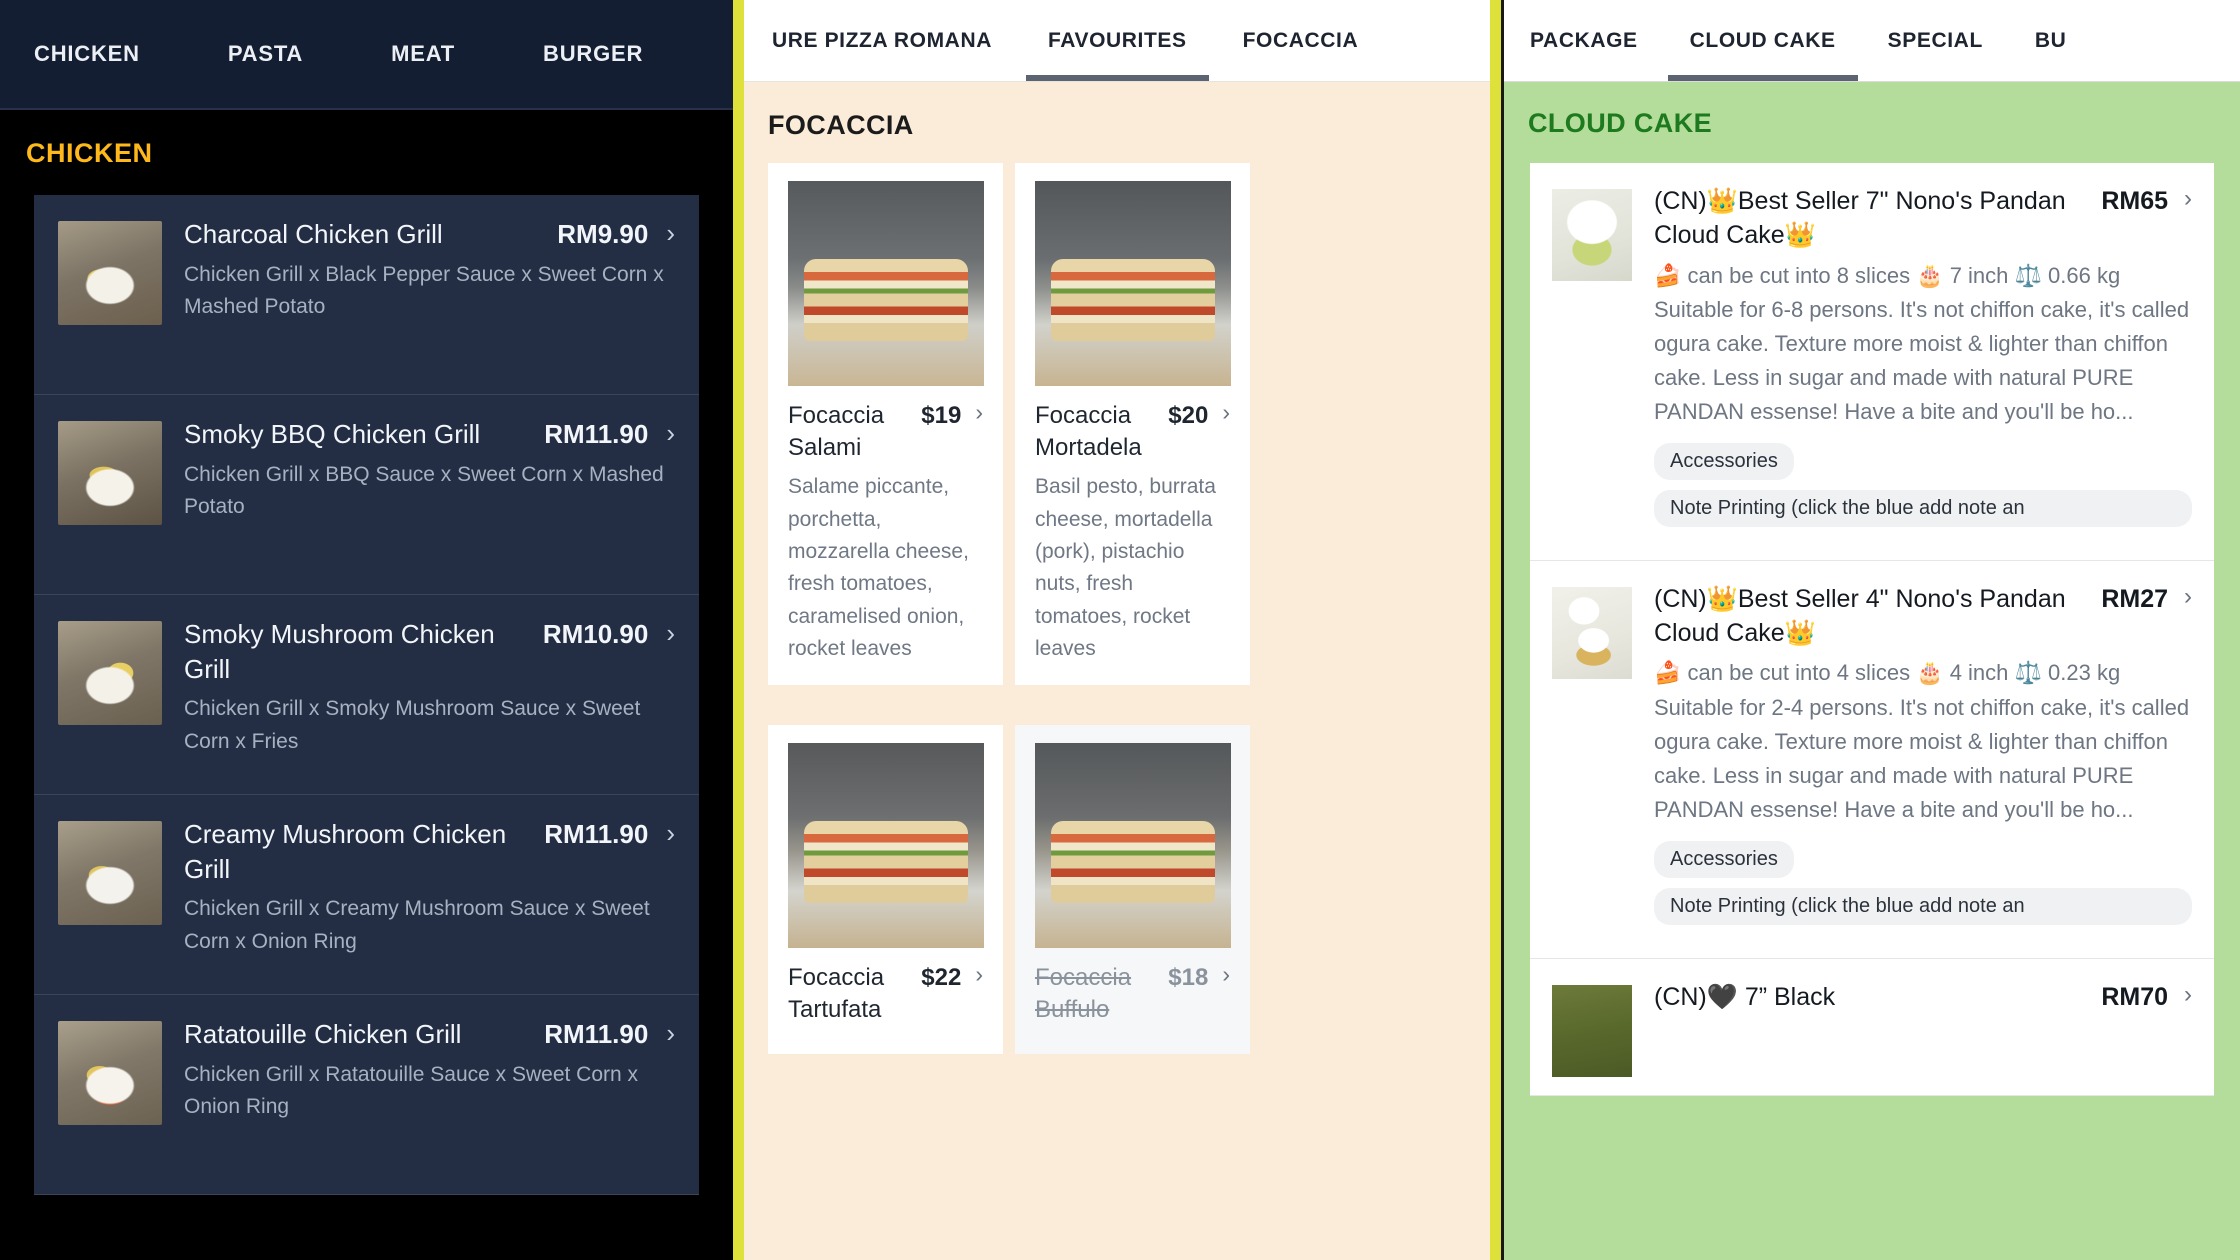 The image size is (2240, 1260). I want to click on product-price: $18, so click(1188, 978).